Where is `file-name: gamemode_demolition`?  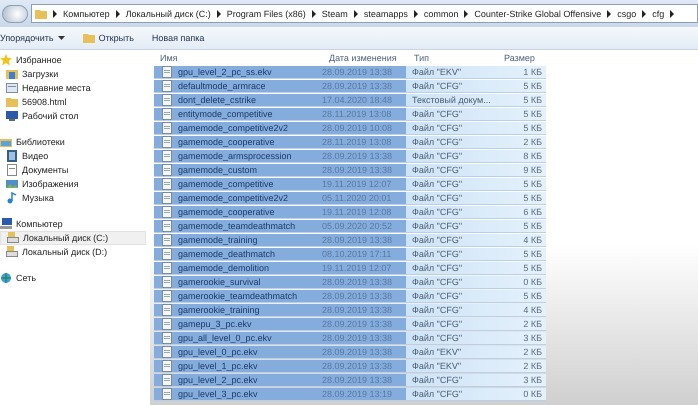
file-name: gamemode_demolition is located at coordinates (223, 268).